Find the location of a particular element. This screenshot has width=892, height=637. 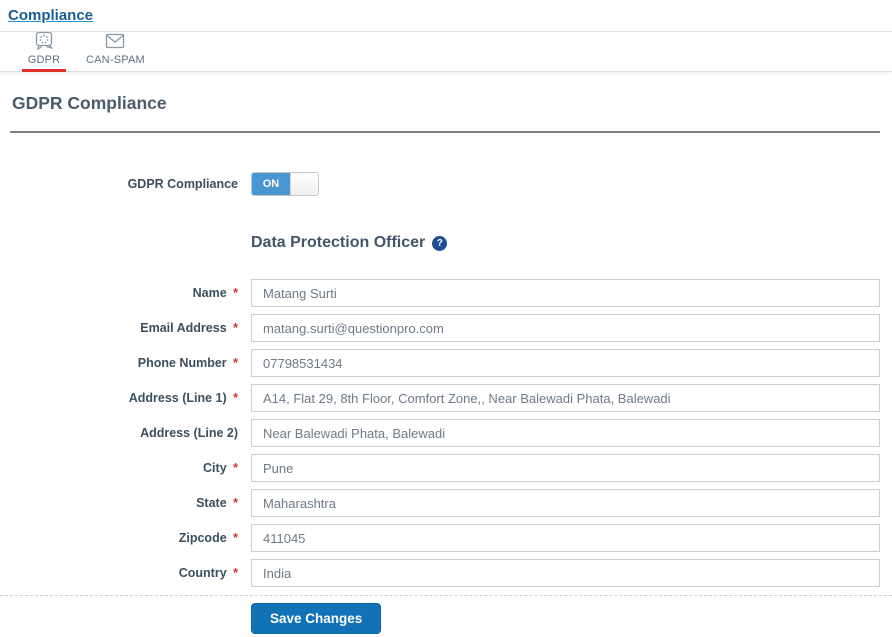

tab-can-spam-label: CAN-SPAM is located at coordinates (115, 60).